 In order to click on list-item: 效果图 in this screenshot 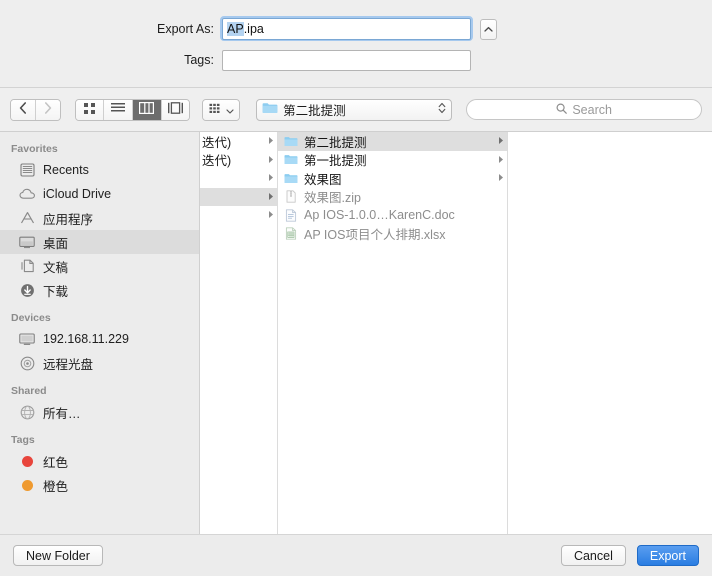, I will do `click(392, 178)`.